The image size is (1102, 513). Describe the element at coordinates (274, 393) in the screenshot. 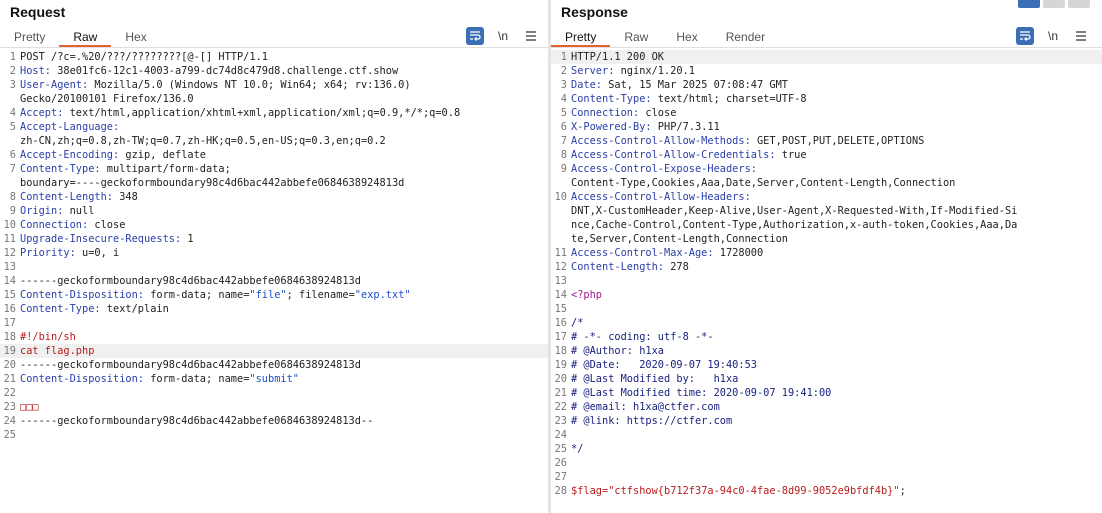

I see `code-line: 22` at that location.